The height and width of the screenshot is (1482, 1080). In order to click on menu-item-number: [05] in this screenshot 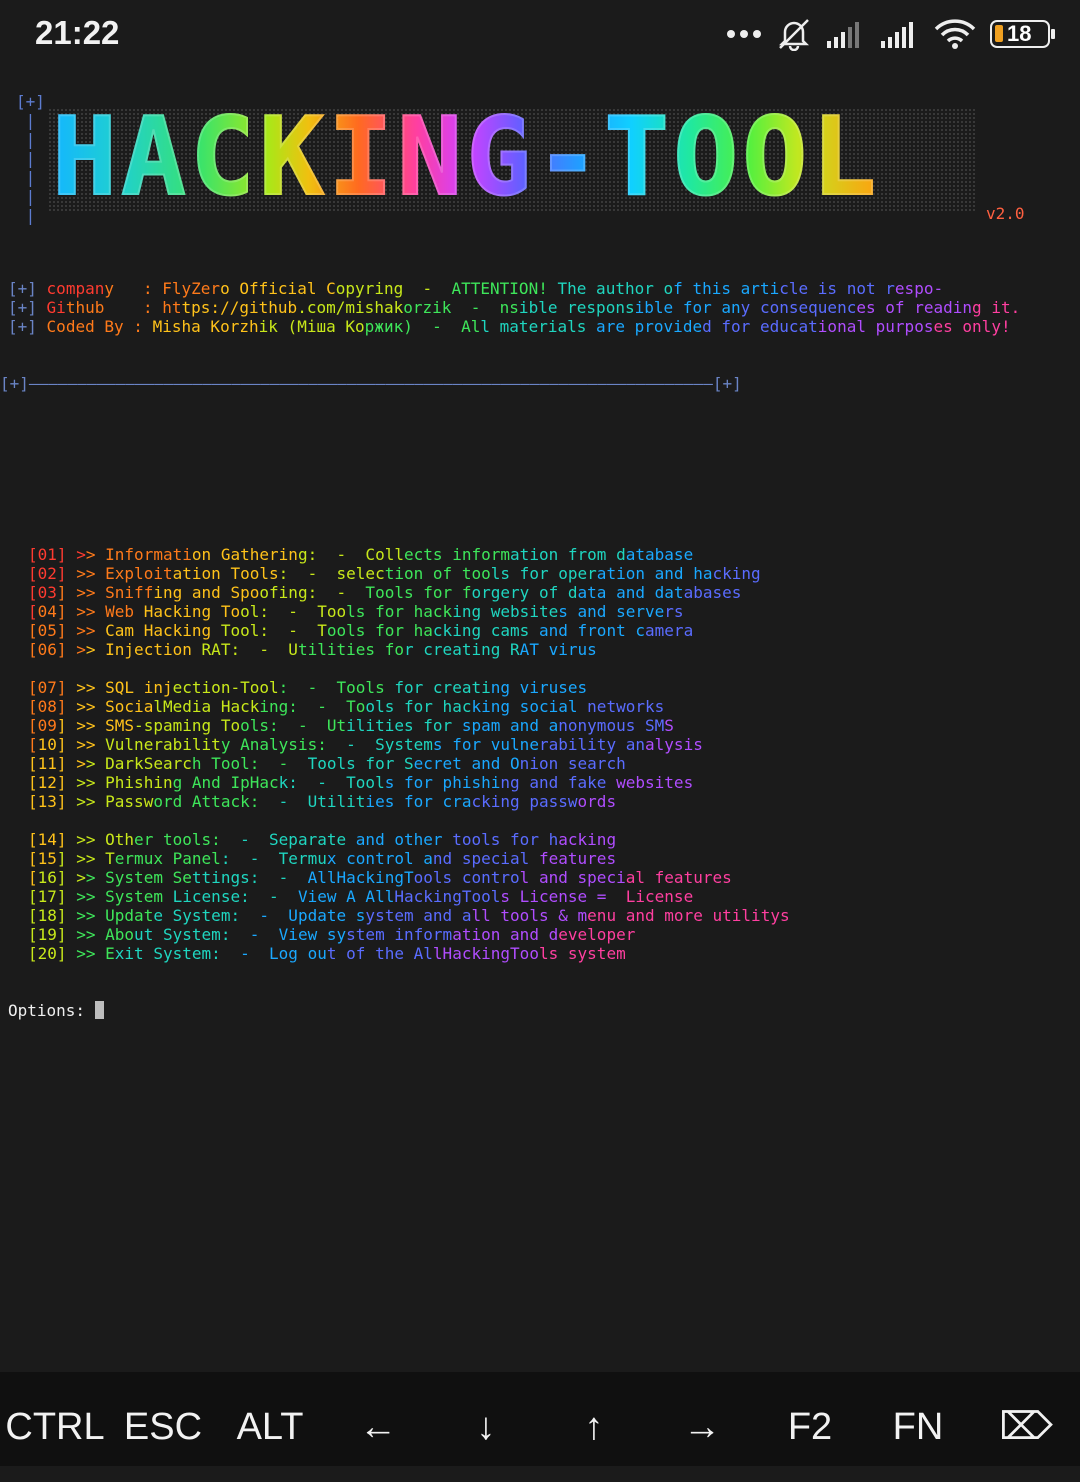, I will do `click(47, 630)`.